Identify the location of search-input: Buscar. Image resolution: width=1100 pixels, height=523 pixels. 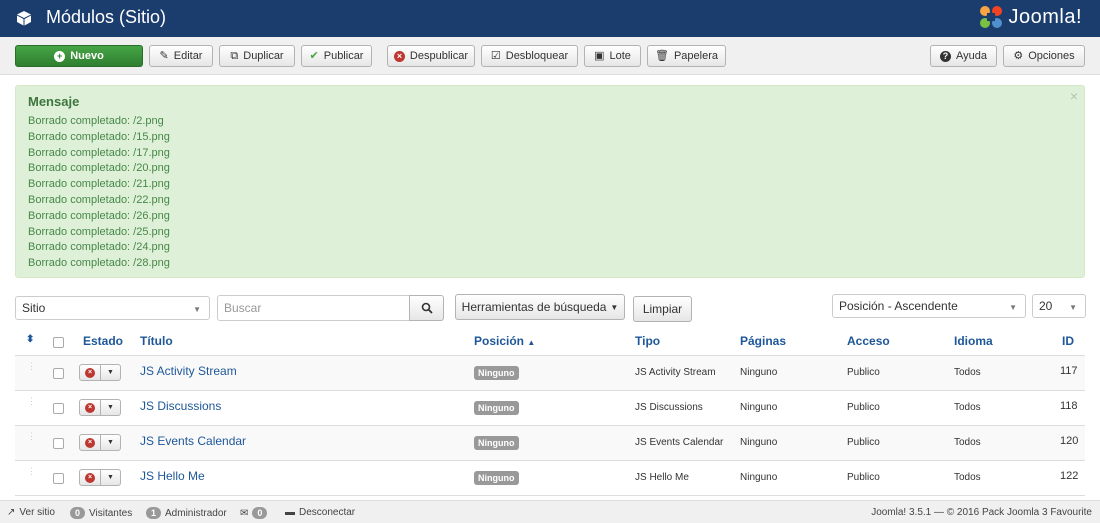
(313, 308).